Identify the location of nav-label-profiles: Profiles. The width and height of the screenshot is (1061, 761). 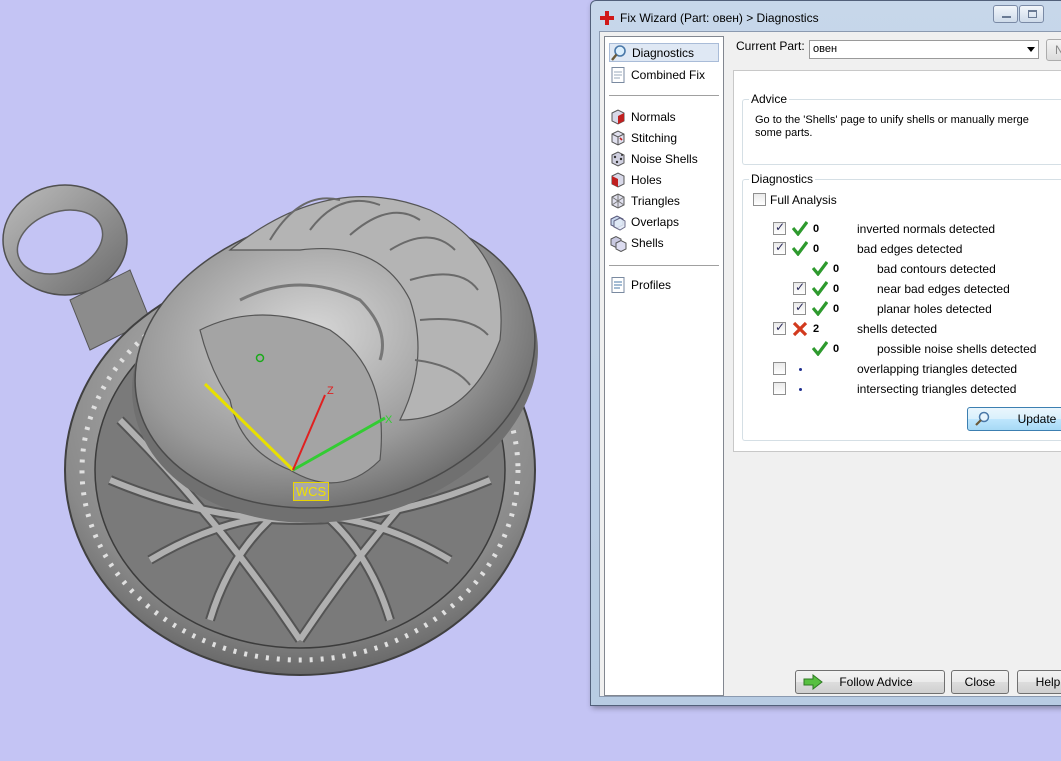
(651, 284).